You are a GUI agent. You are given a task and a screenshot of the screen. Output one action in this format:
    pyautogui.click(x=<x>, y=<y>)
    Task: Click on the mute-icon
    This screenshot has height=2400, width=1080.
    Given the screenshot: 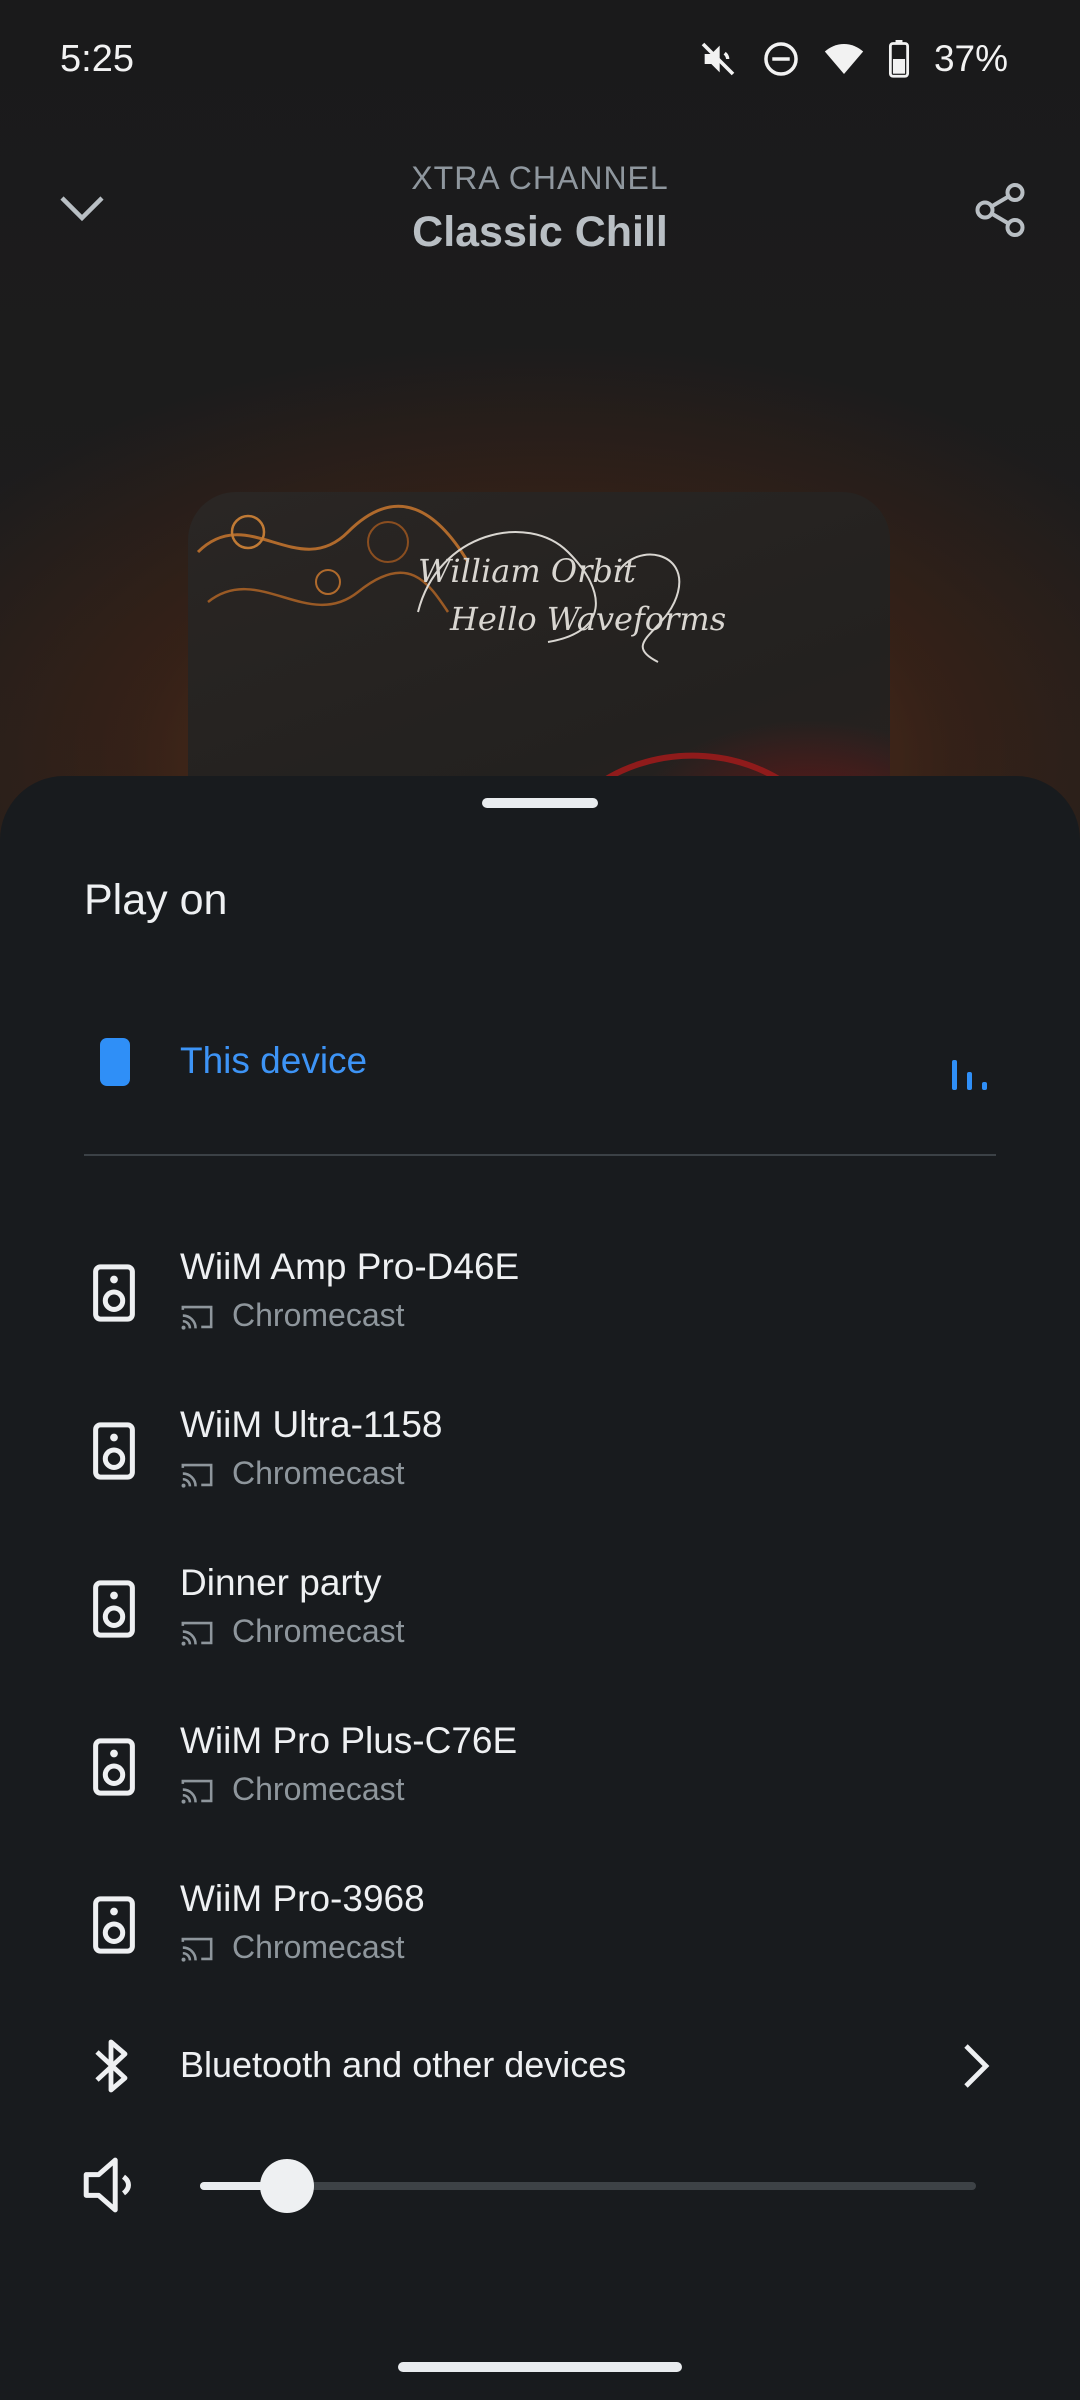 What is the action you would take?
    pyautogui.click(x=718, y=59)
    